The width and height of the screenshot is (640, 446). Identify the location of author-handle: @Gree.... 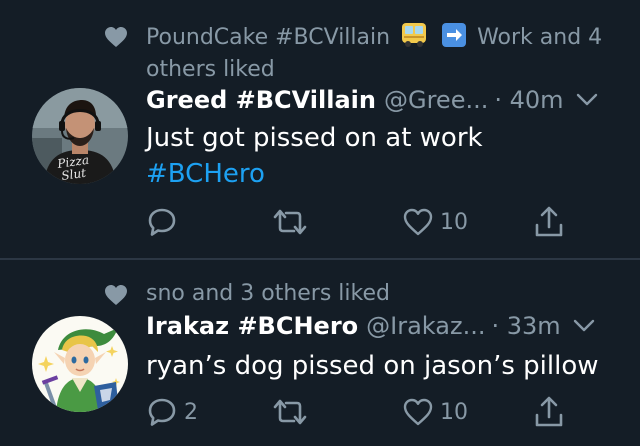
(436, 100).